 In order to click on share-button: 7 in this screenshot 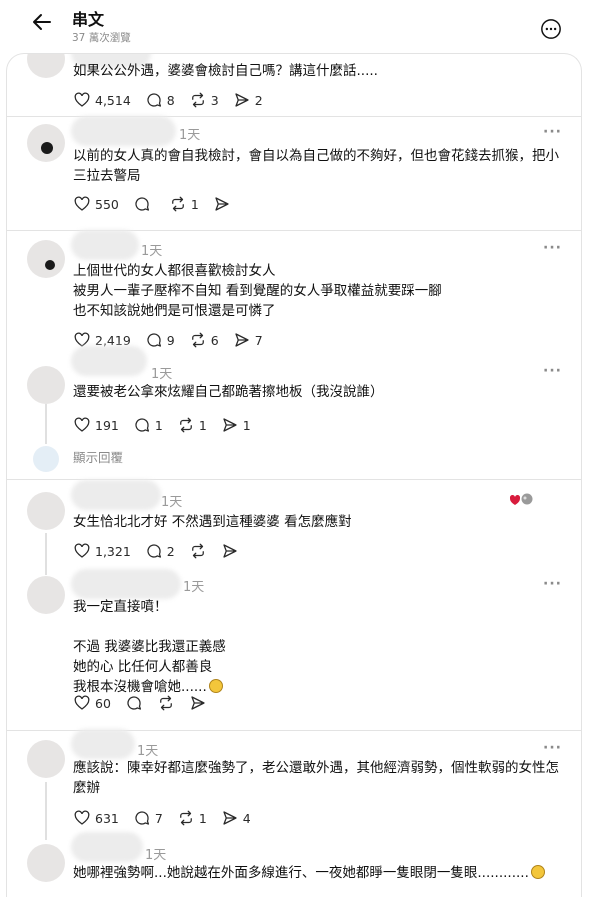, I will do `click(248, 340)`.